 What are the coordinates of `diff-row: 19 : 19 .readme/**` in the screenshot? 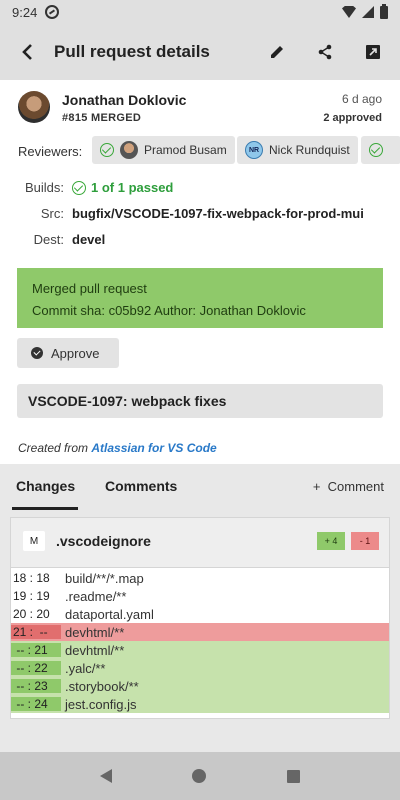 It's located at (200, 596).